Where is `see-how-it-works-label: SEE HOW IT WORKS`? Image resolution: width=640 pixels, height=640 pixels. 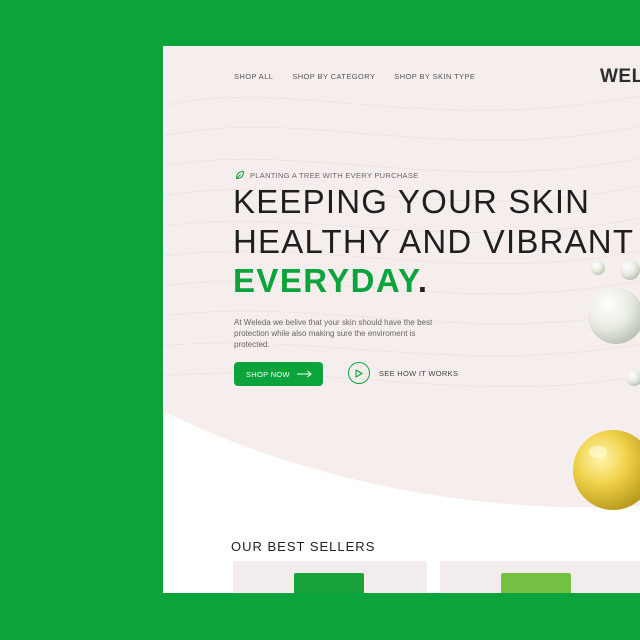 see-how-it-works-label: SEE HOW IT WORKS is located at coordinates (419, 373).